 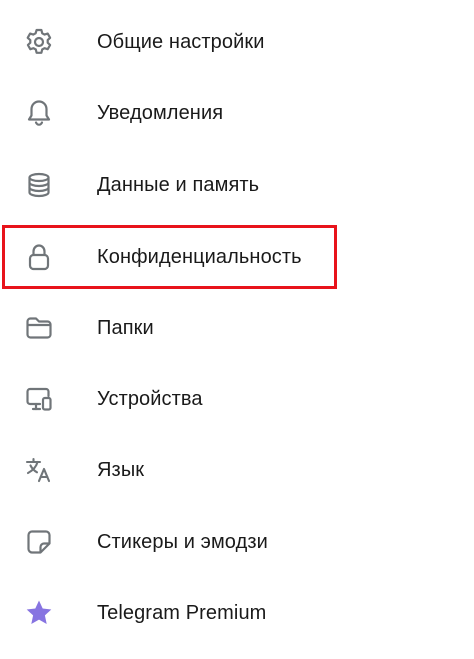 I want to click on menu-item-label: Стикеры и эмодзи, so click(x=182, y=541).